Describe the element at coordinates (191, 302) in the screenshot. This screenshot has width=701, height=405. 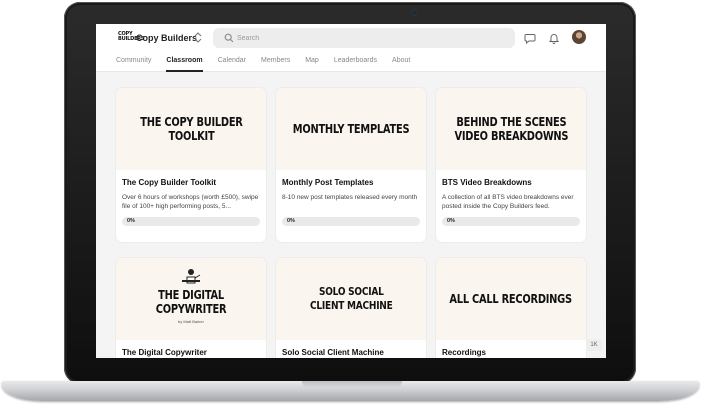
I see `cover-title: THE DIGITAL COPYWRITER` at that location.